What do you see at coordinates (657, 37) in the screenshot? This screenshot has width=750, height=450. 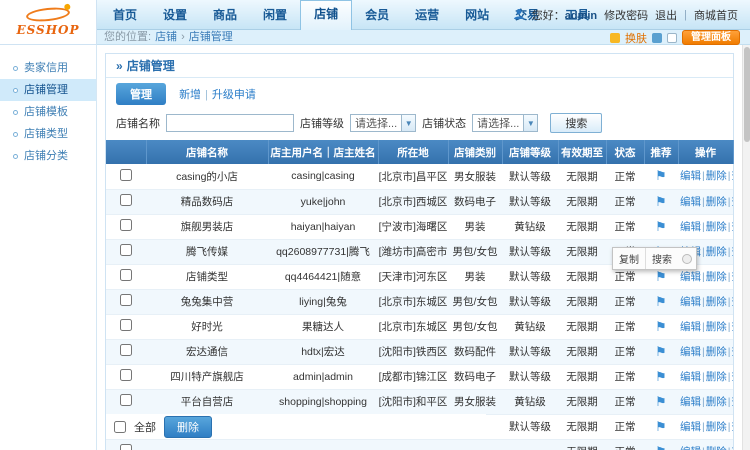 I see `grid-icon` at bounding box center [657, 37].